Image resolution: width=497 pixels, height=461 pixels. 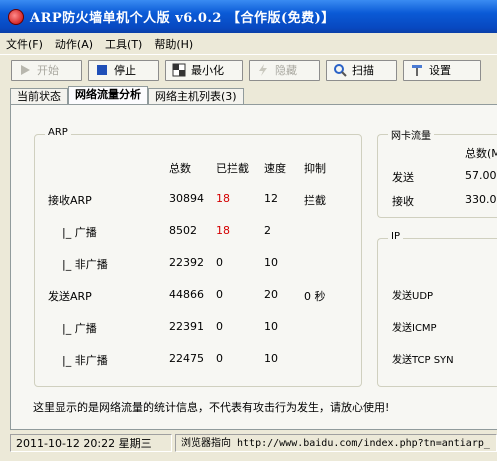 What do you see at coordinates (248, 70) in the screenshot?
I see `toolbar: 开始 停止 最小化 隐藏 扫描 设置` at bounding box center [248, 70].